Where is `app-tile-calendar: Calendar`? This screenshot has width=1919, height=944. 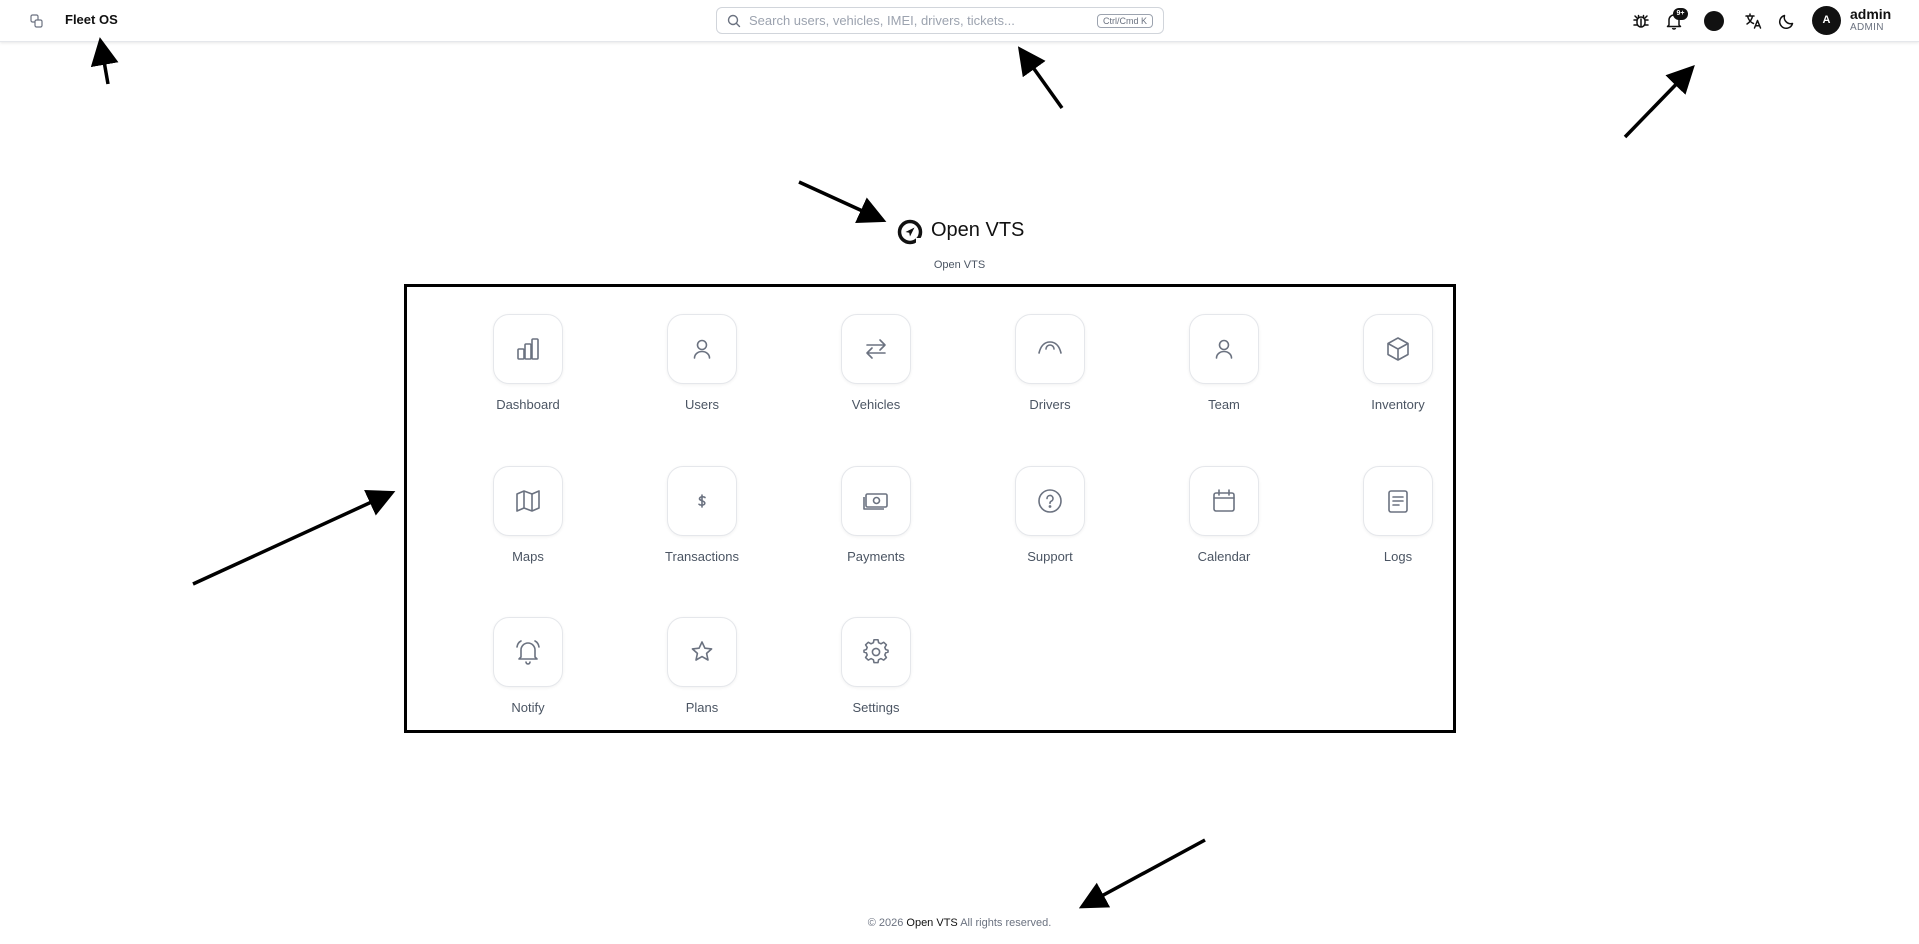 app-tile-calendar: Calendar is located at coordinates (1224, 521).